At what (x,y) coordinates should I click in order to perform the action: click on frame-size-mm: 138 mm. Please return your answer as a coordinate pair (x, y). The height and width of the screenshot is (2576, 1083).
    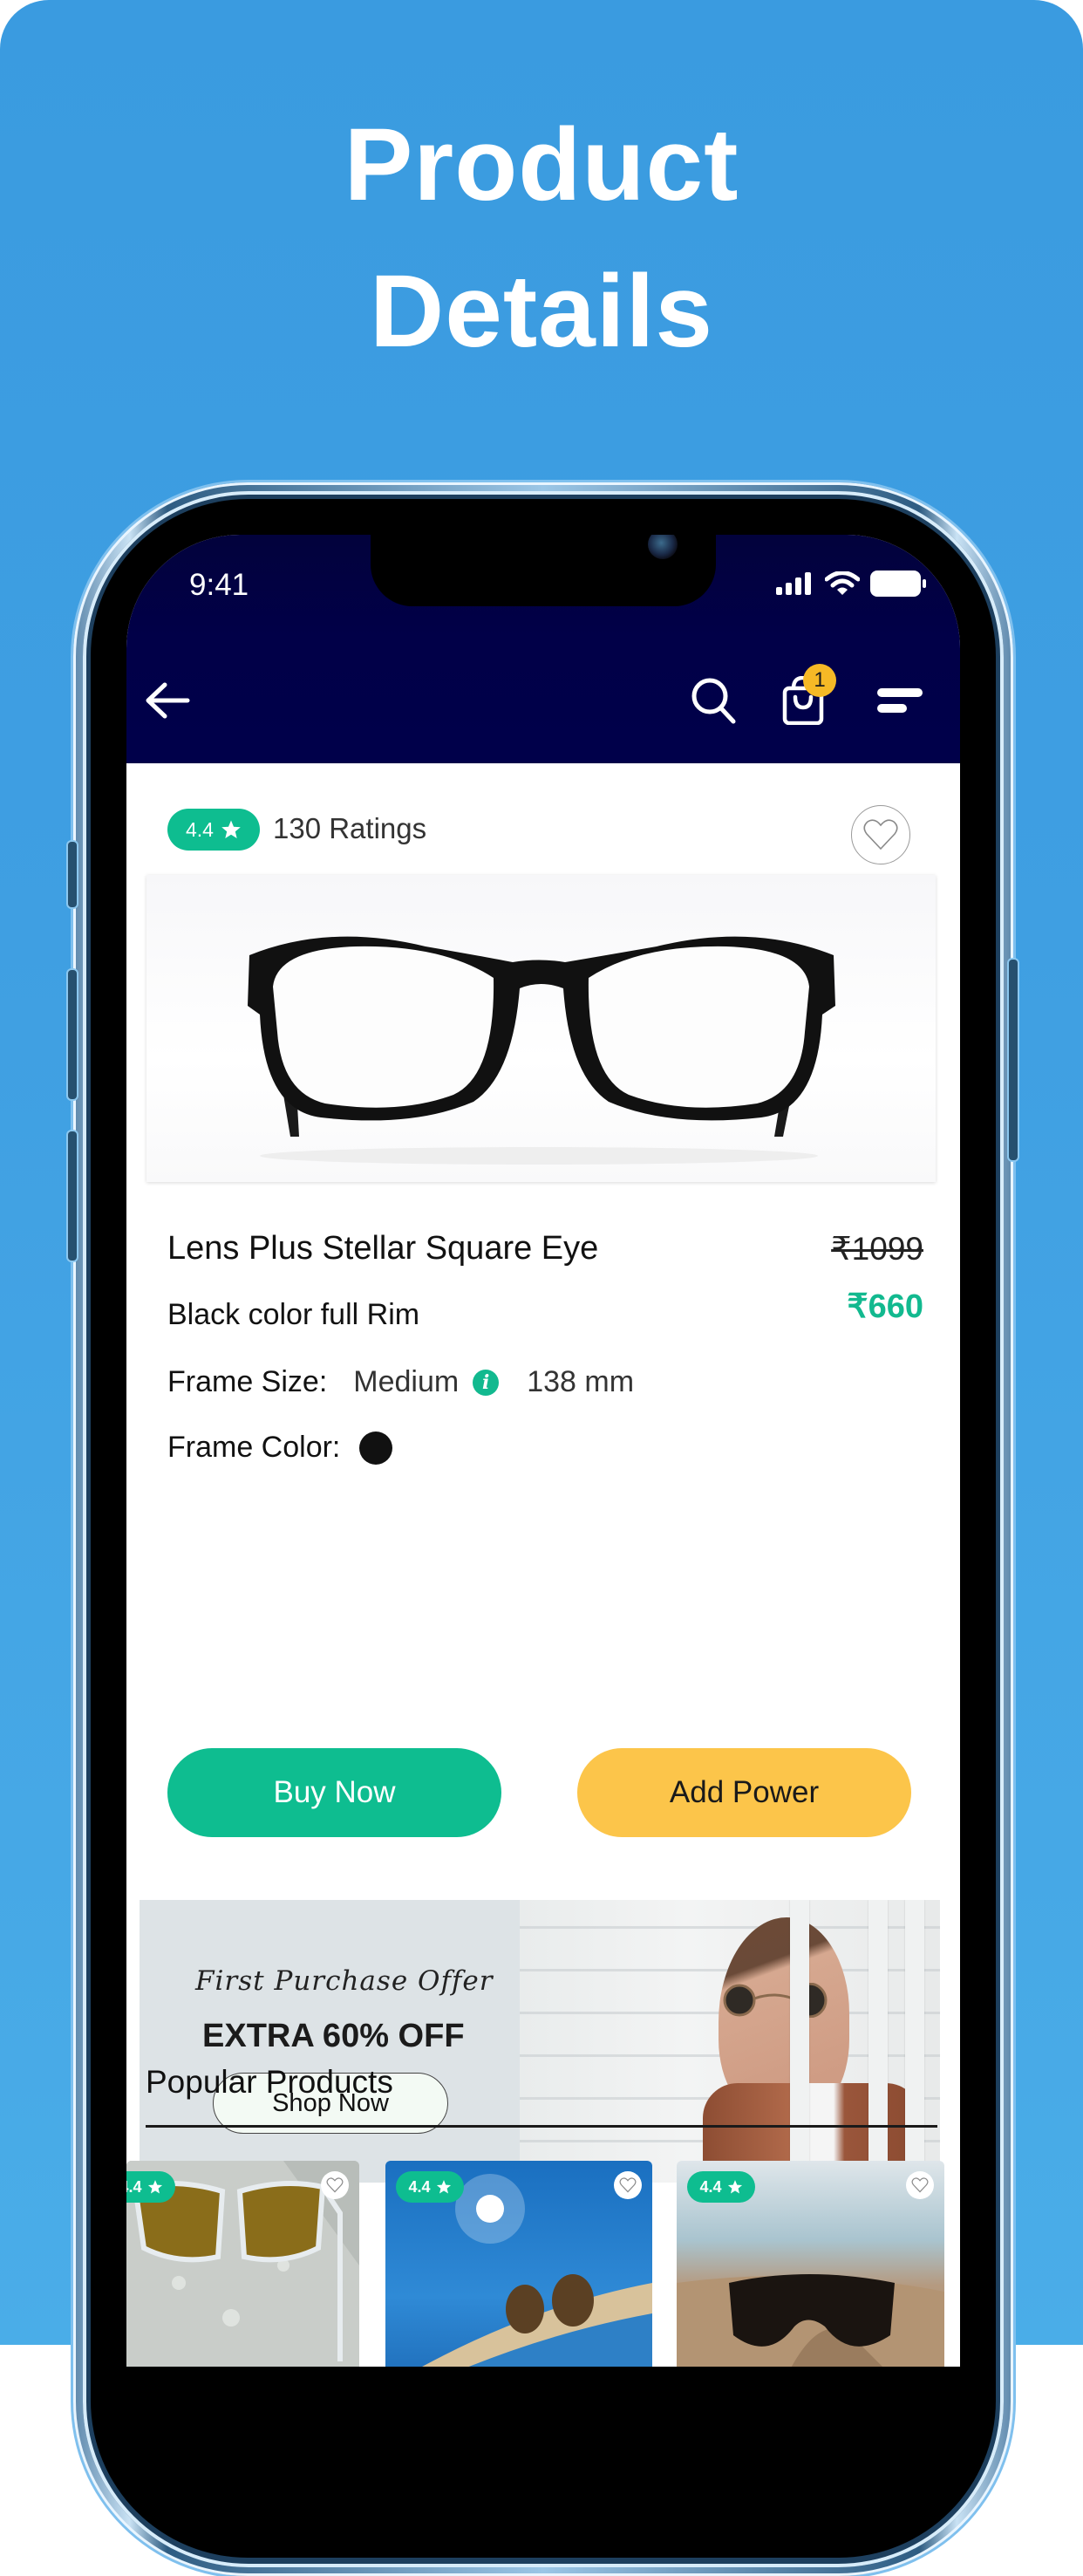
    Looking at the image, I should click on (581, 1381).